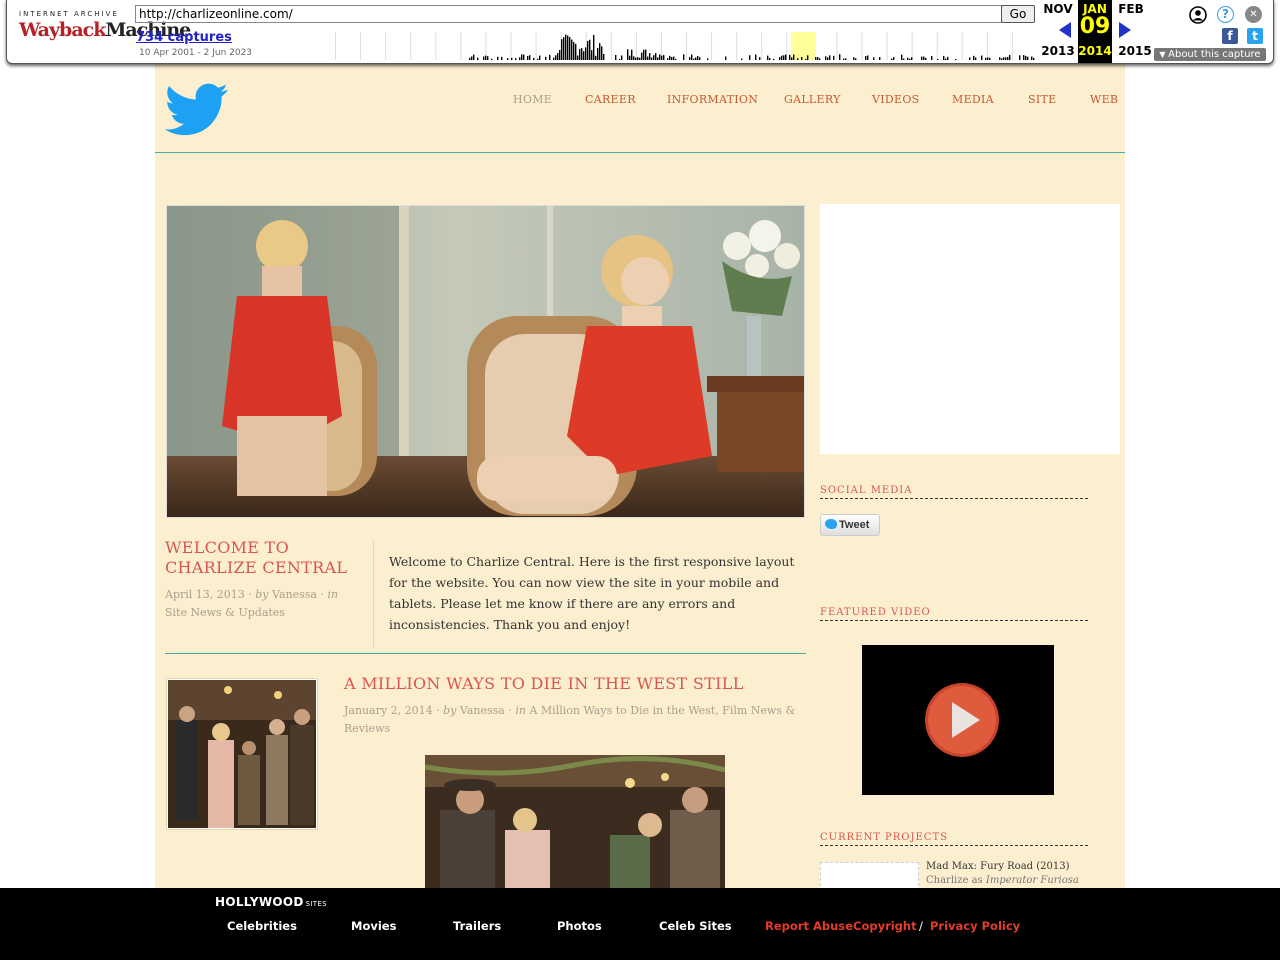 This screenshot has width=1280, height=960. I want to click on wayback-logo-wordmark: WaybackMachine, so click(105, 30).